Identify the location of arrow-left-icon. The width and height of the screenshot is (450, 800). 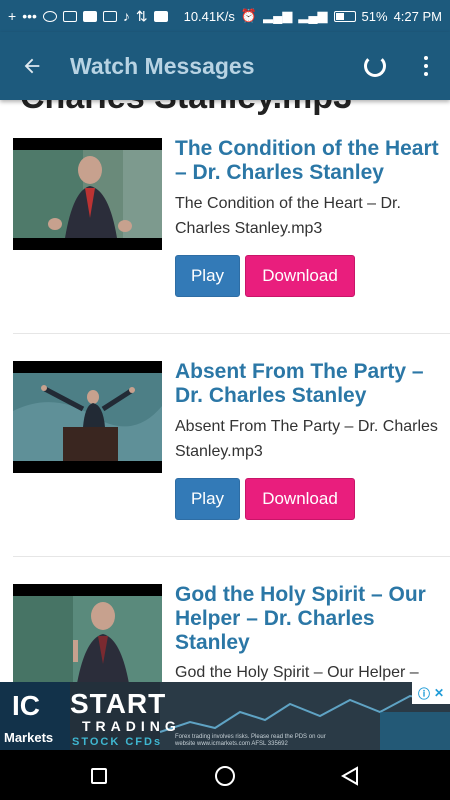
(32, 66).